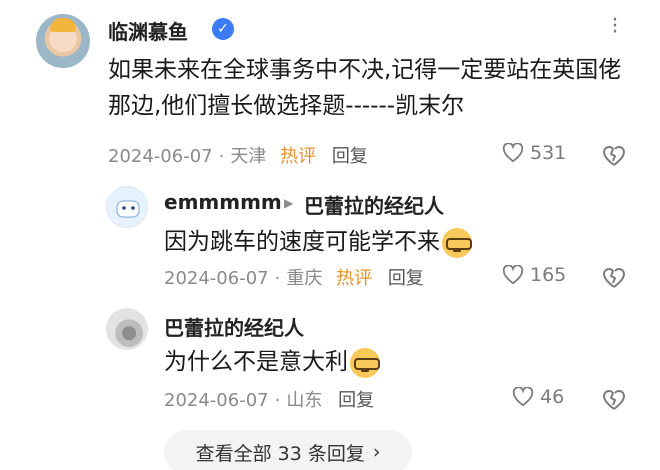 The height and width of the screenshot is (470, 660). What do you see at coordinates (256, 362) in the screenshot?
I see `reply-content: 为什么不是意大利` at bounding box center [256, 362].